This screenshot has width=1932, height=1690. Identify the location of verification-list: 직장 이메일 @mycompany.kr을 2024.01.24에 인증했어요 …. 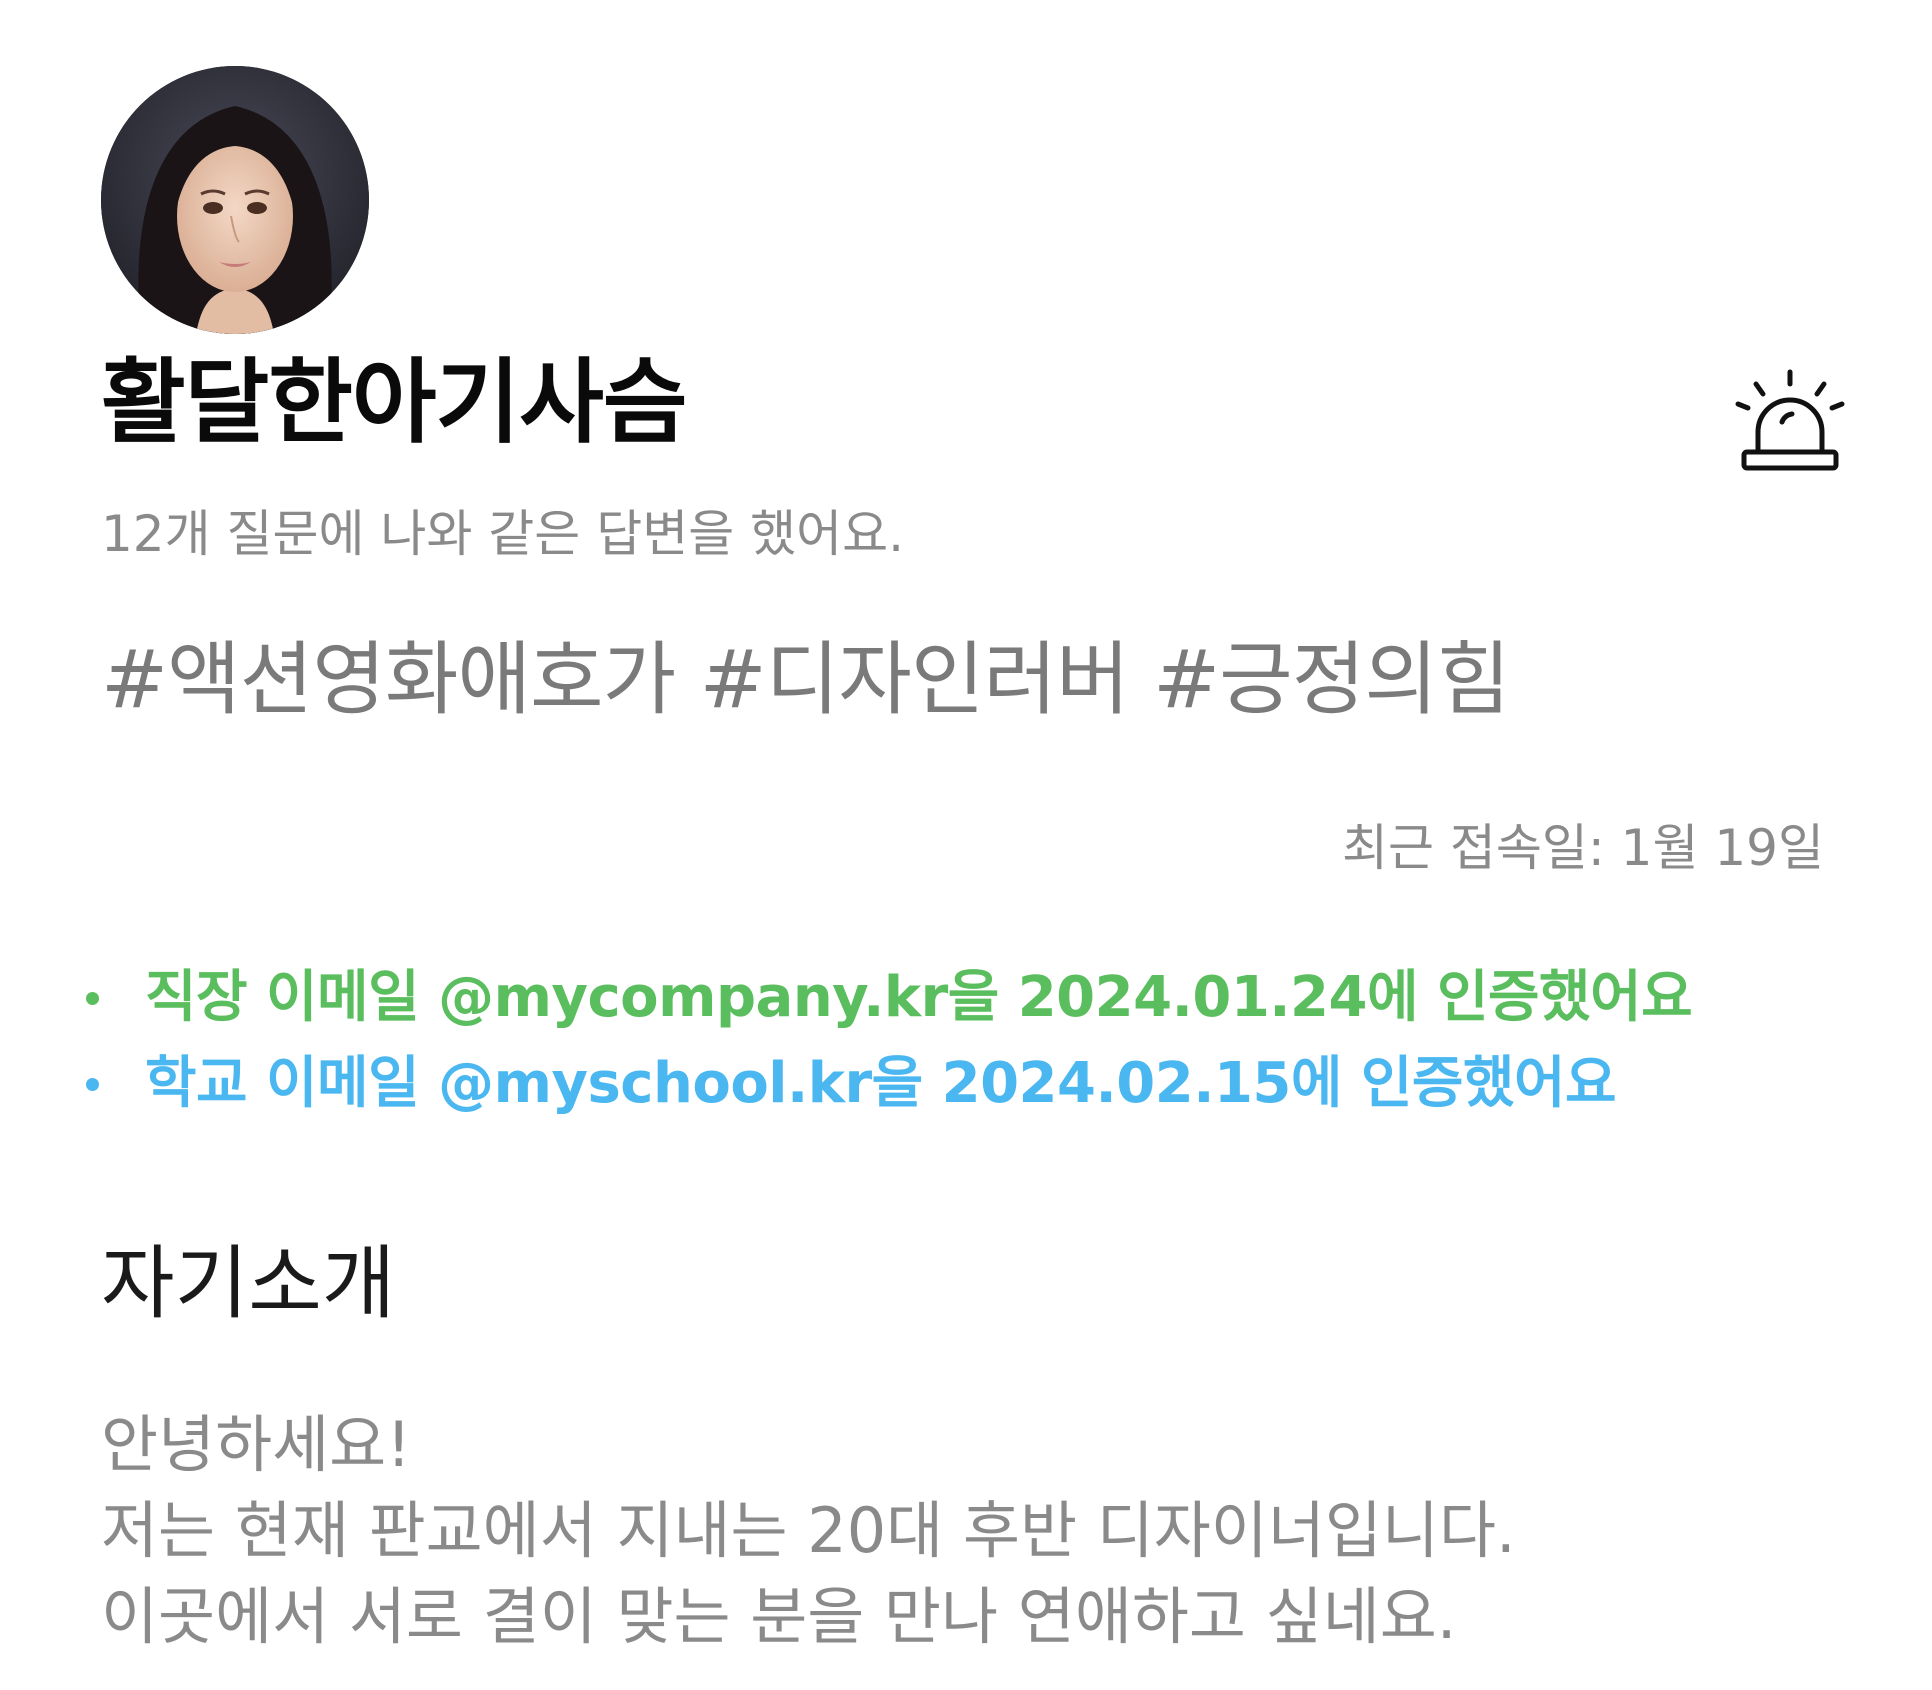
(886, 1041).